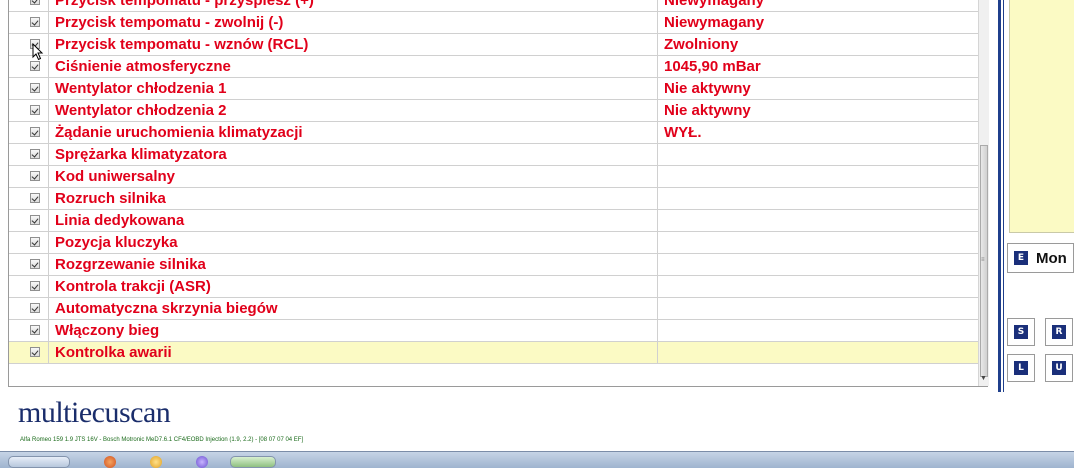 The height and width of the screenshot is (468, 1074). Describe the element at coordinates (1040, 258) in the screenshot. I see `monitor-button: E Mon` at that location.